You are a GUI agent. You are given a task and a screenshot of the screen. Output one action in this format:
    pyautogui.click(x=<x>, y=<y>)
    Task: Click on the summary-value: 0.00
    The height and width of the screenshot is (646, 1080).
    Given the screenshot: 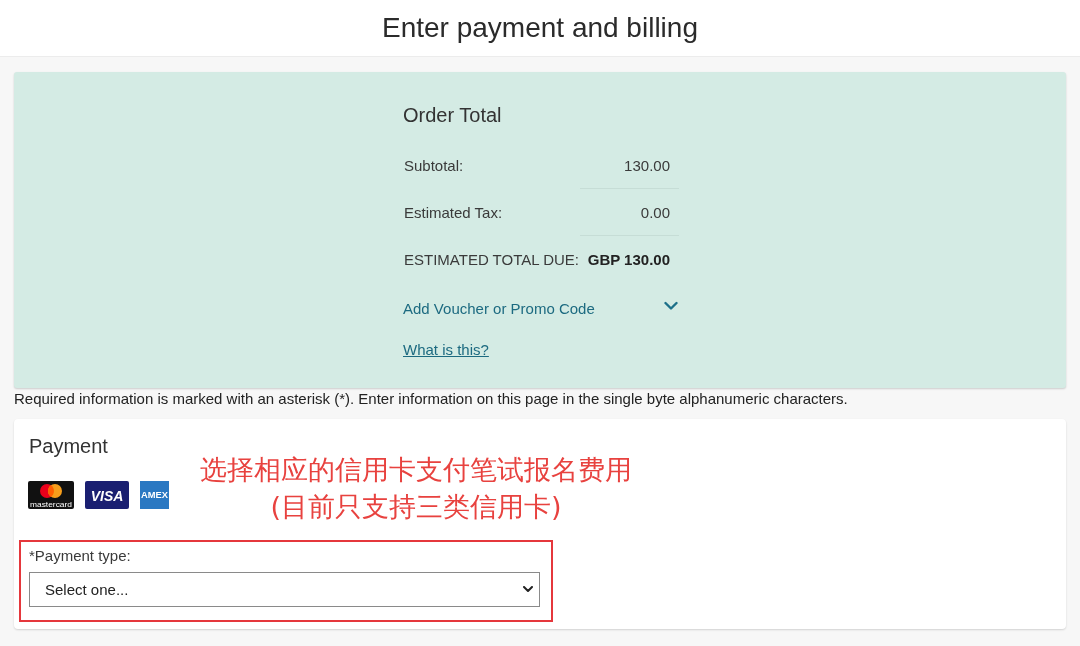 What is the action you would take?
    pyautogui.click(x=629, y=212)
    